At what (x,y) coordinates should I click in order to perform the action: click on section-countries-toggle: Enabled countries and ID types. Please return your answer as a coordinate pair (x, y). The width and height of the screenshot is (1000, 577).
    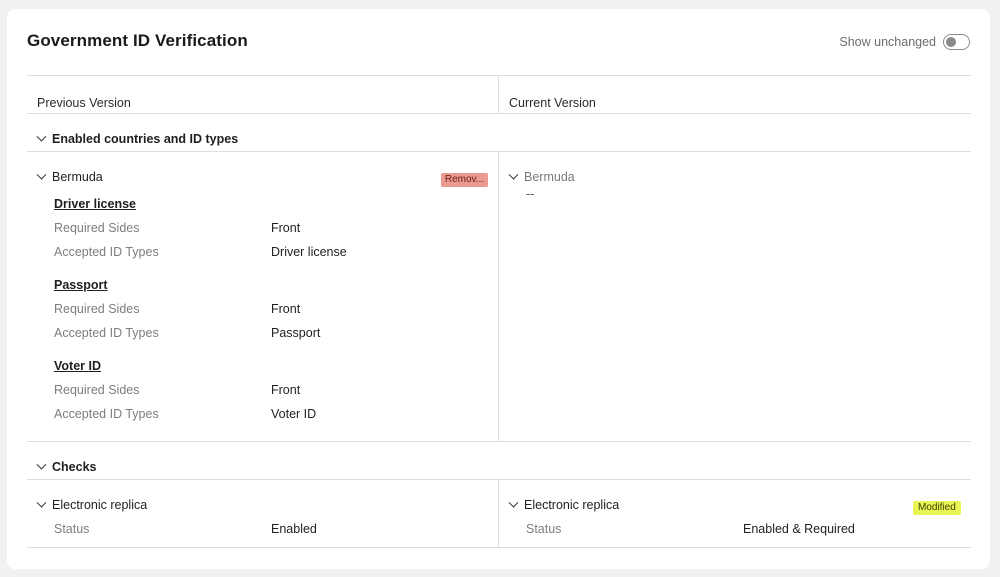
    Looking at the image, I should click on (137, 138).